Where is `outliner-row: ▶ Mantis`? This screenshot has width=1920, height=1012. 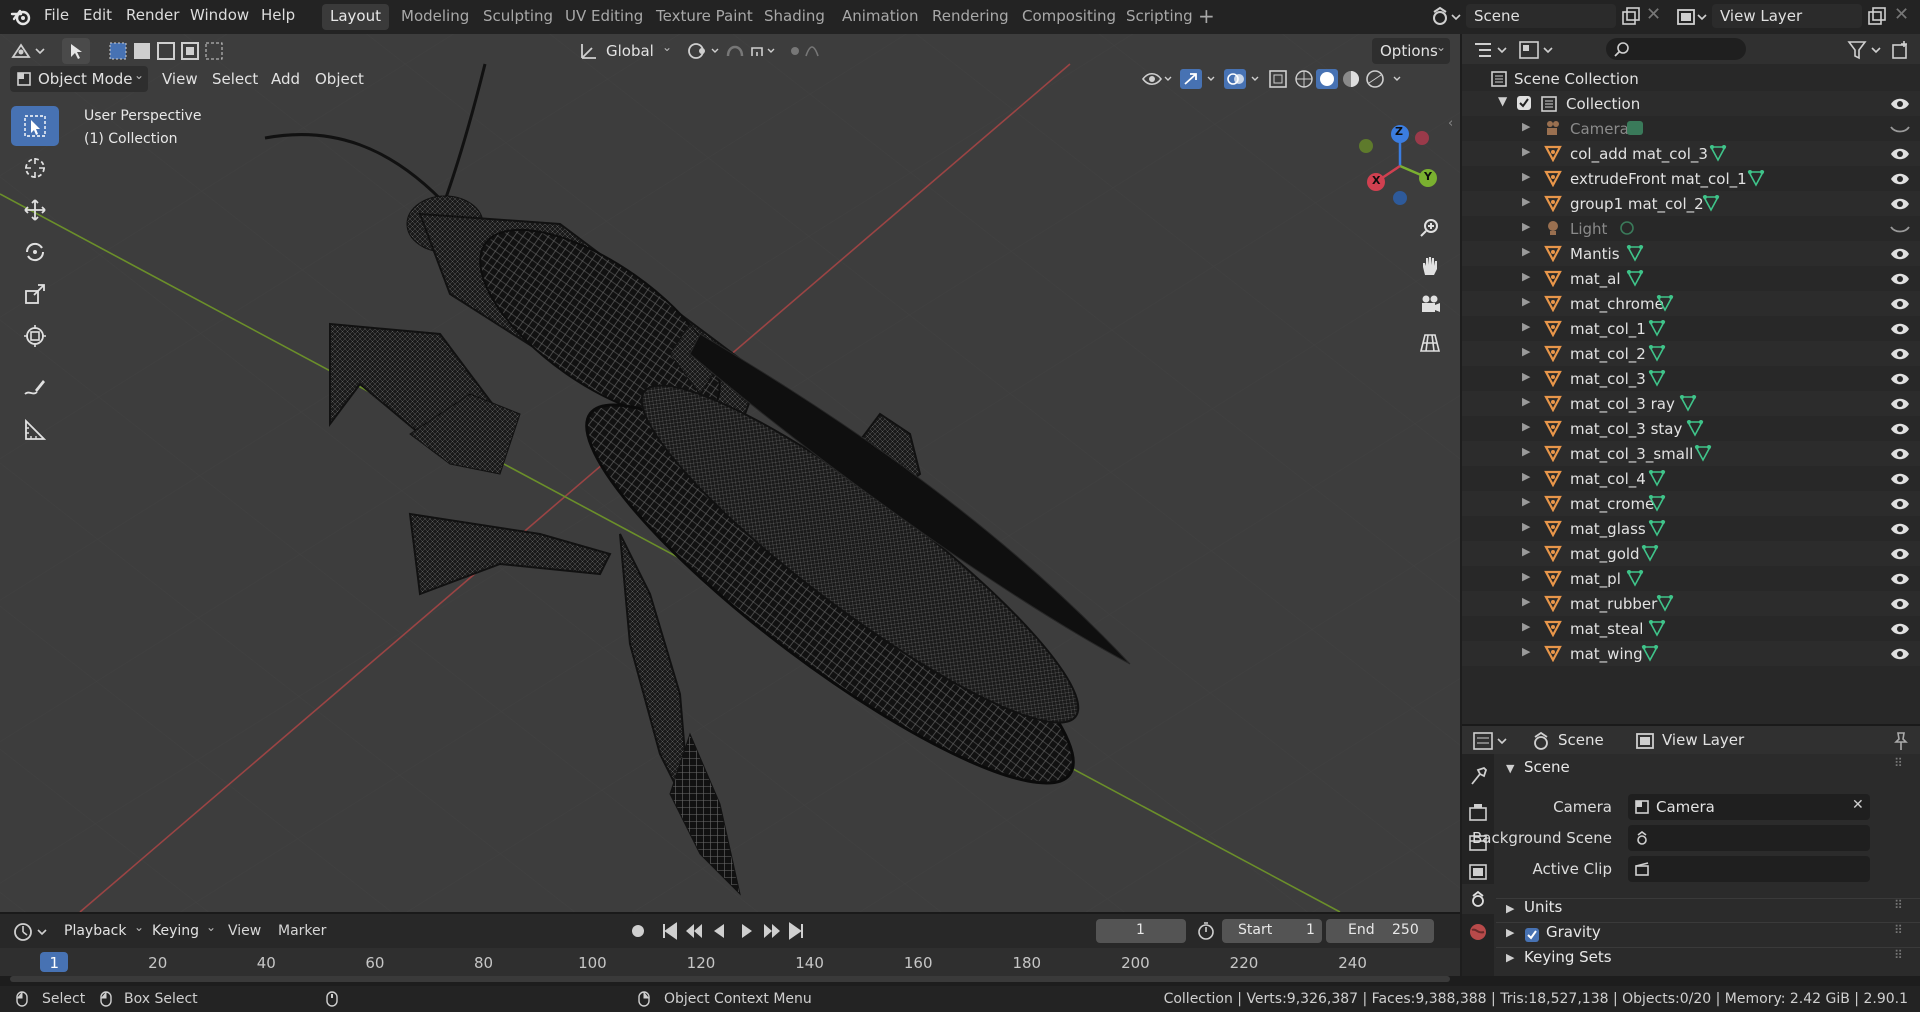 outliner-row: ▶ Mantis is located at coordinates (1691, 253).